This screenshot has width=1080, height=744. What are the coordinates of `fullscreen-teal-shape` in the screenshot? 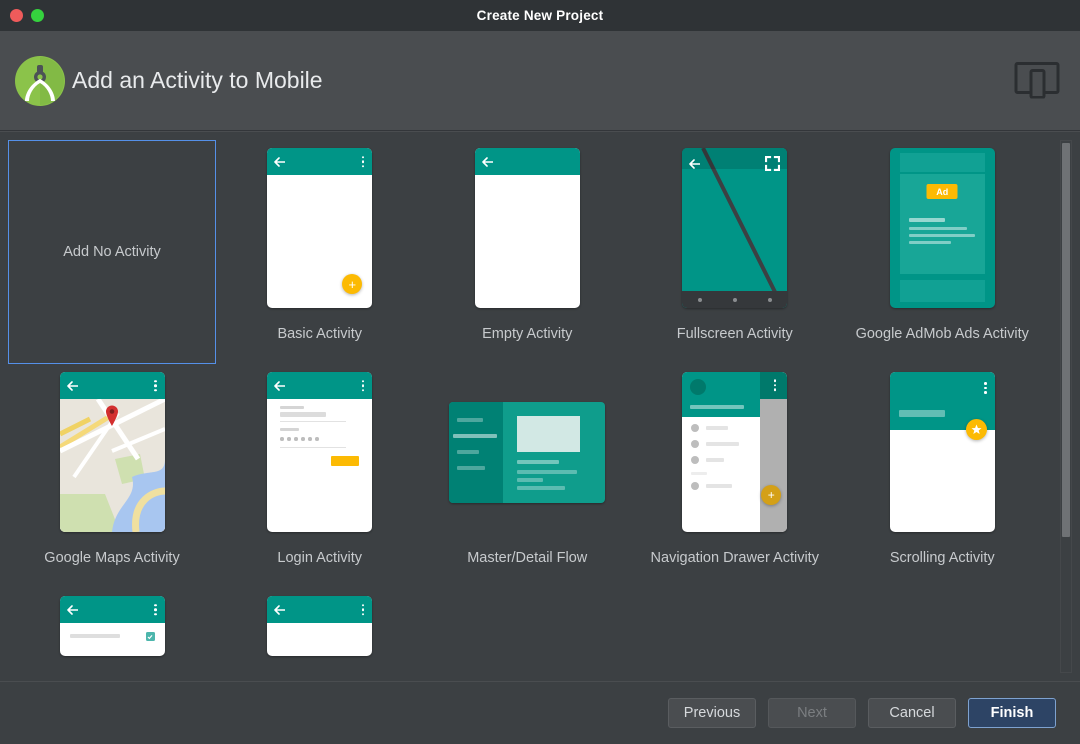 It's located at (735, 228).